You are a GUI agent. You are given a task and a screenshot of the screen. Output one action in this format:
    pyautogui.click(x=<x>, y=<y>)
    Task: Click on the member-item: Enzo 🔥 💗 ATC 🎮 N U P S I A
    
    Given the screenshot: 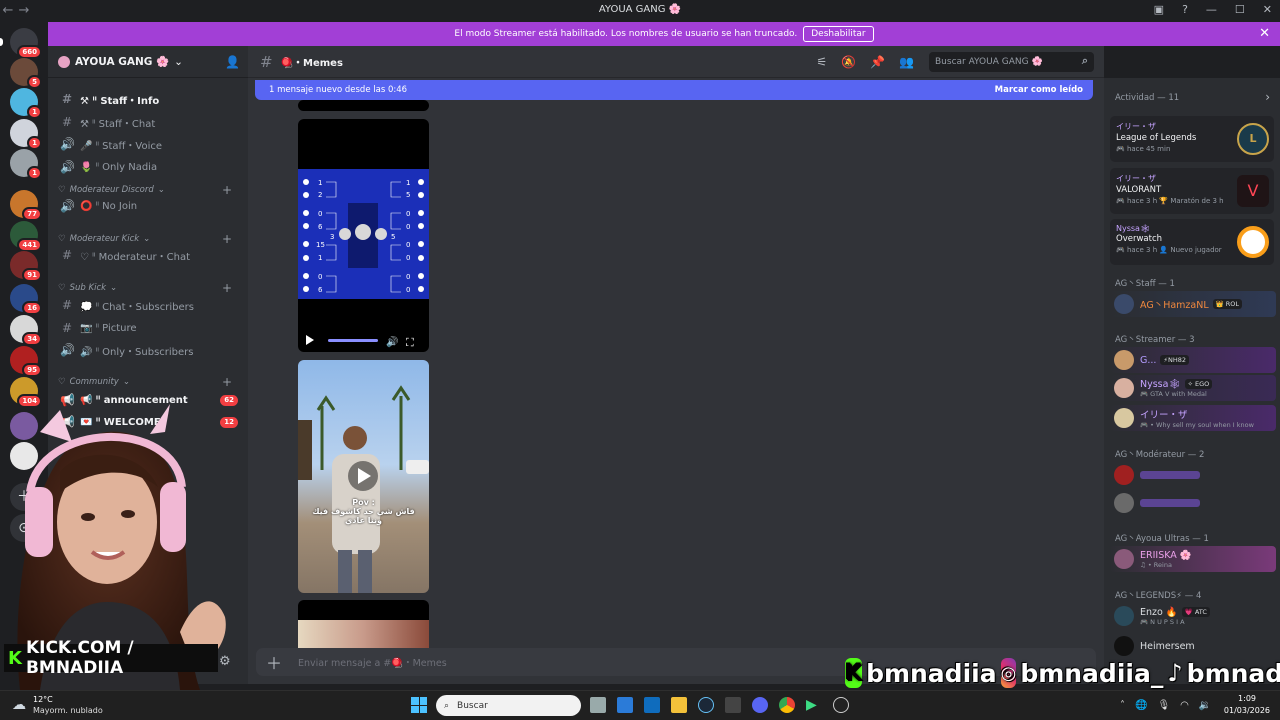 What is the action you would take?
    pyautogui.click(x=1193, y=616)
    